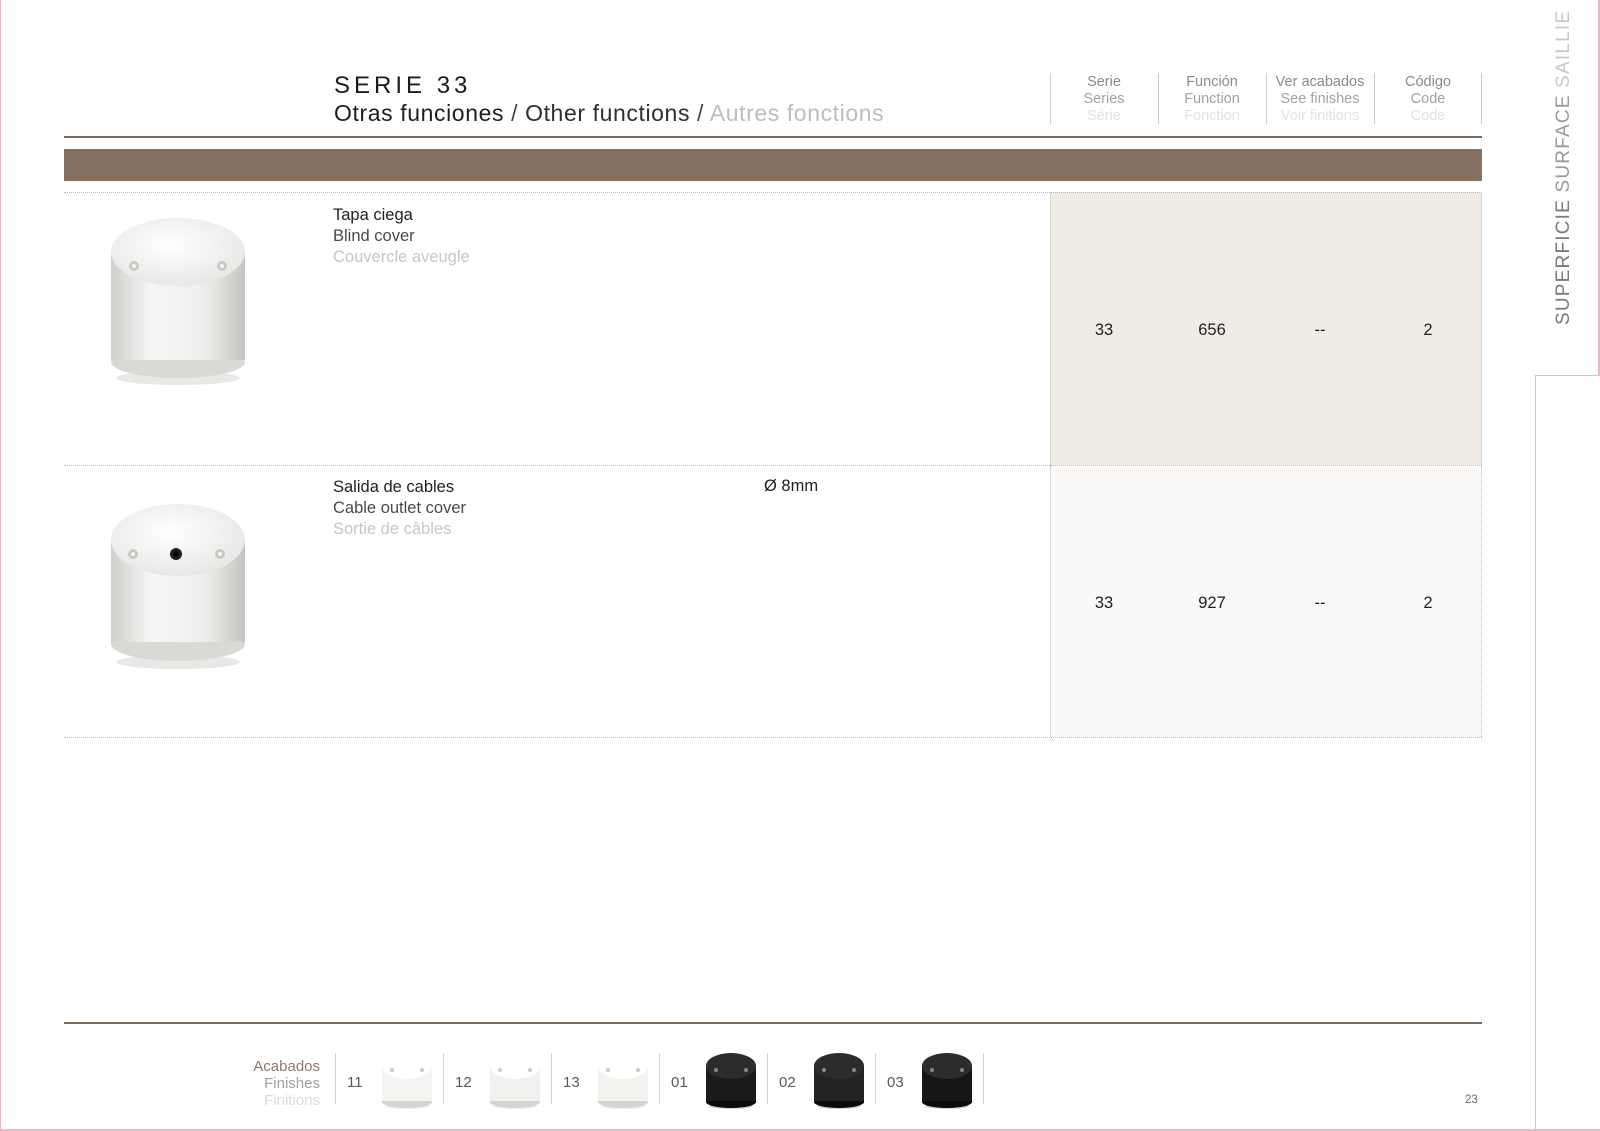  Describe the element at coordinates (791, 486) in the screenshot. I see `product-spec: Ø 8mm` at that location.